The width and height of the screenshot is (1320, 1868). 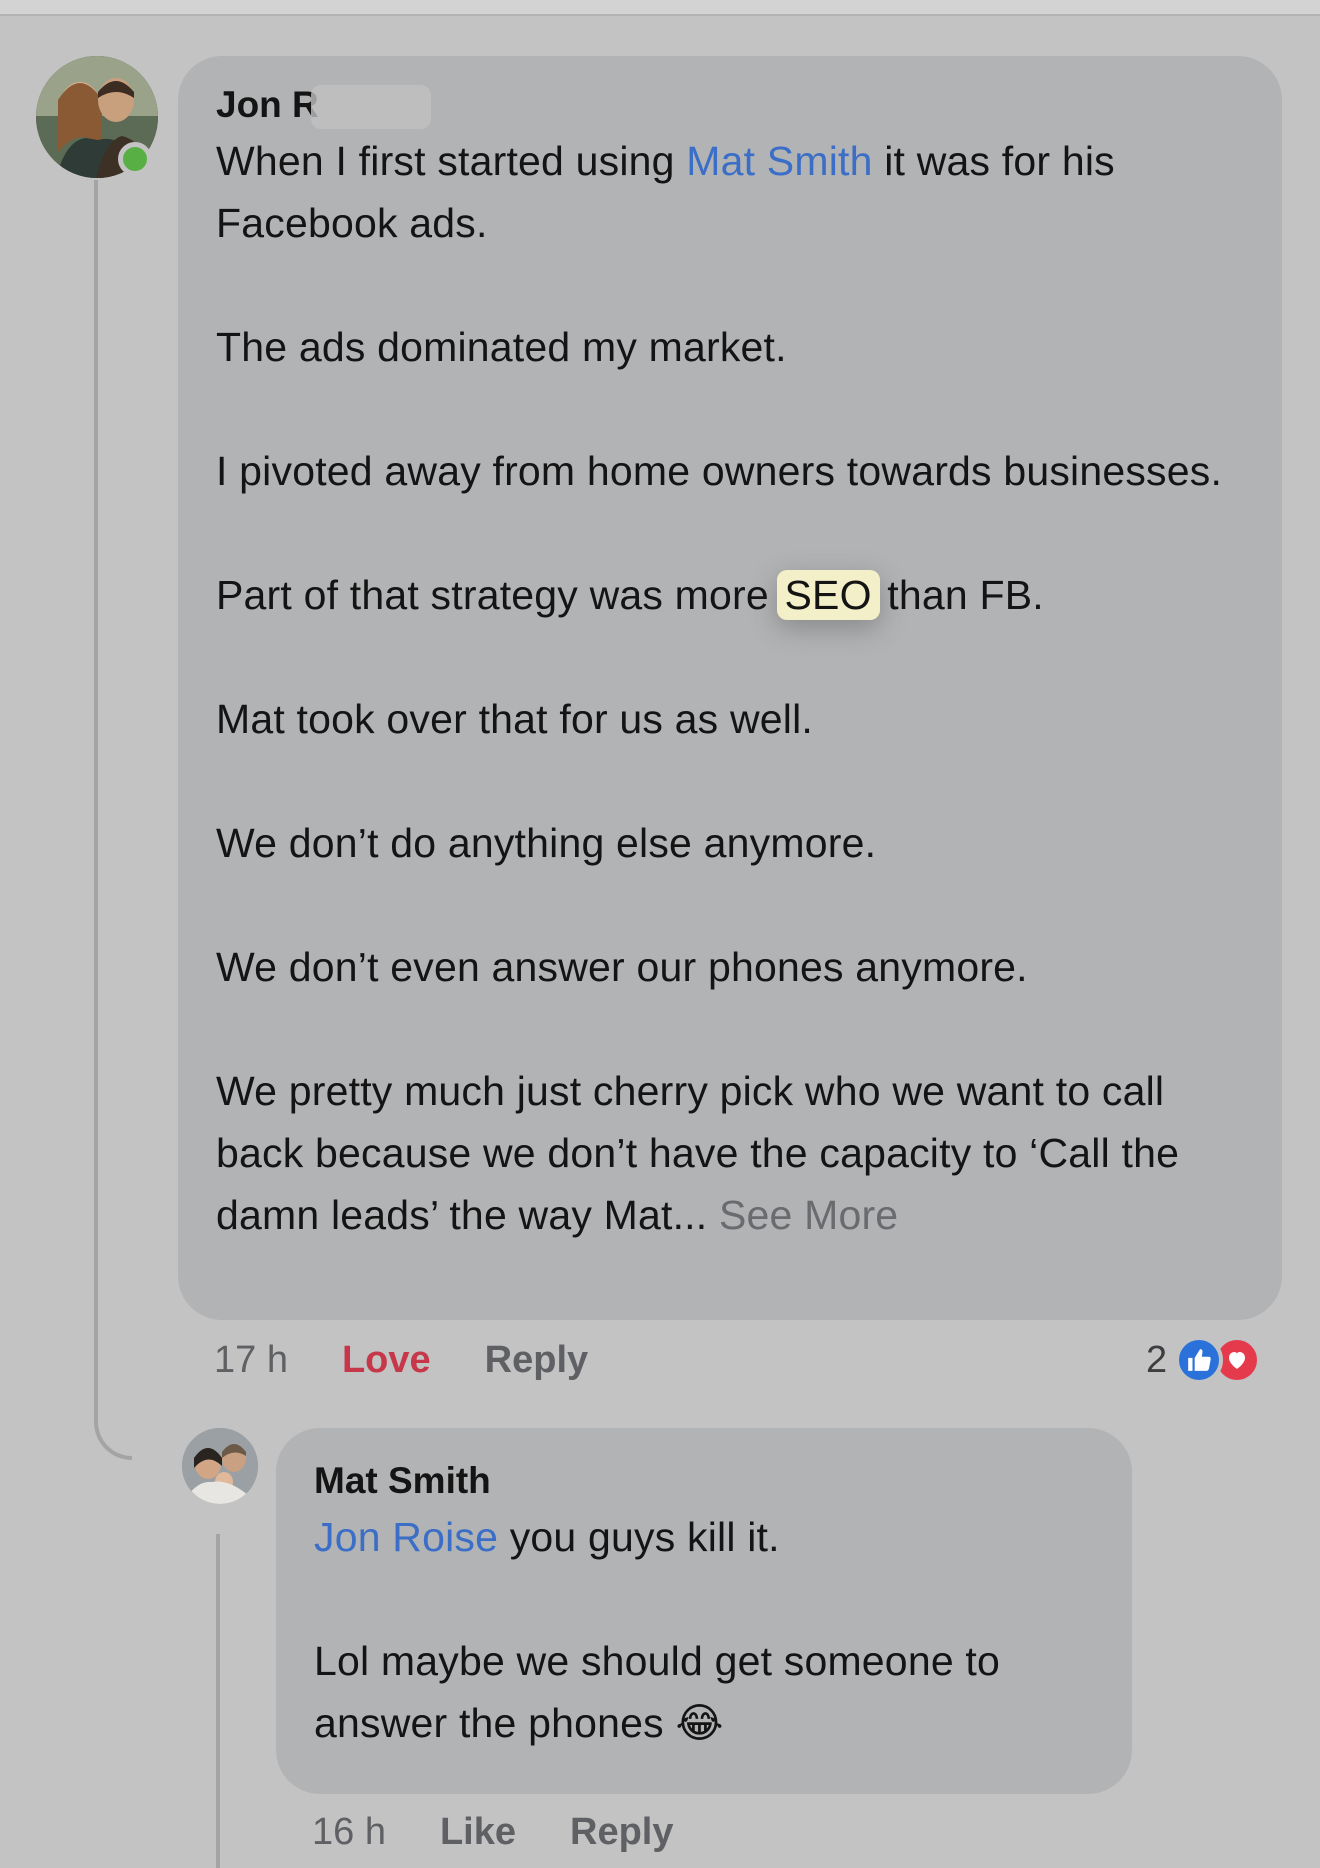 What do you see at coordinates (520, 1832) in the screenshot?
I see `reply-meta-row: 16 h Like Reply` at bounding box center [520, 1832].